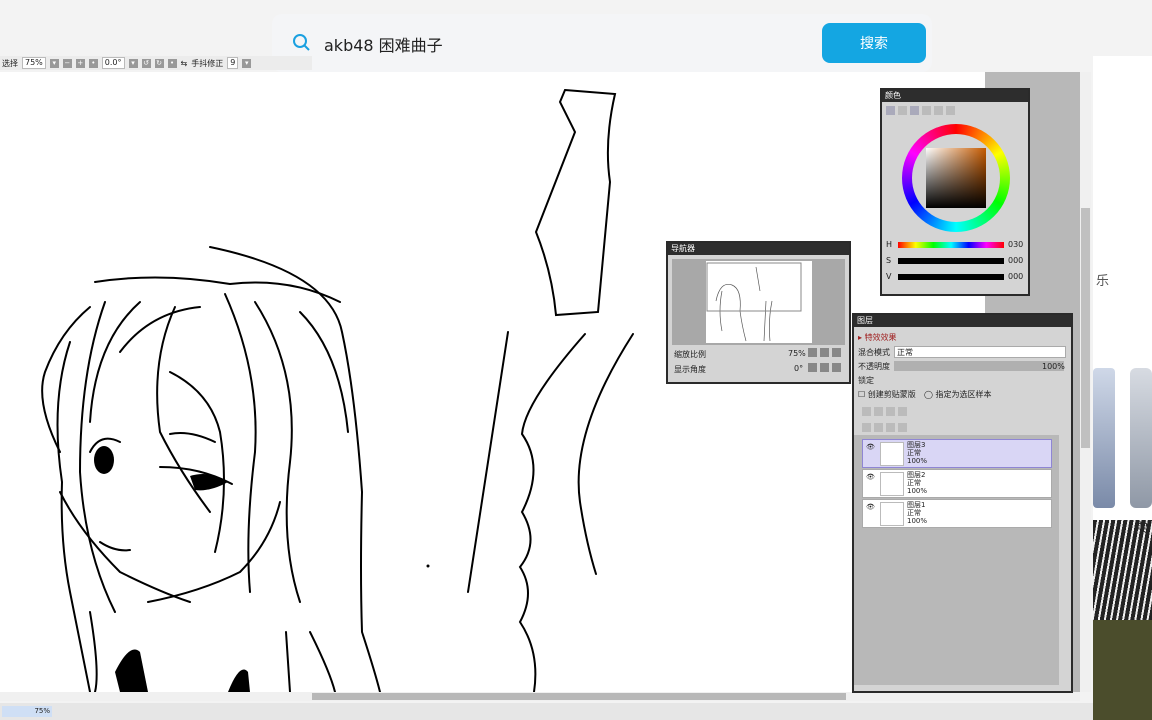  What do you see at coordinates (836, 367) in the screenshot?
I see `rotate-reset-icon` at bounding box center [836, 367].